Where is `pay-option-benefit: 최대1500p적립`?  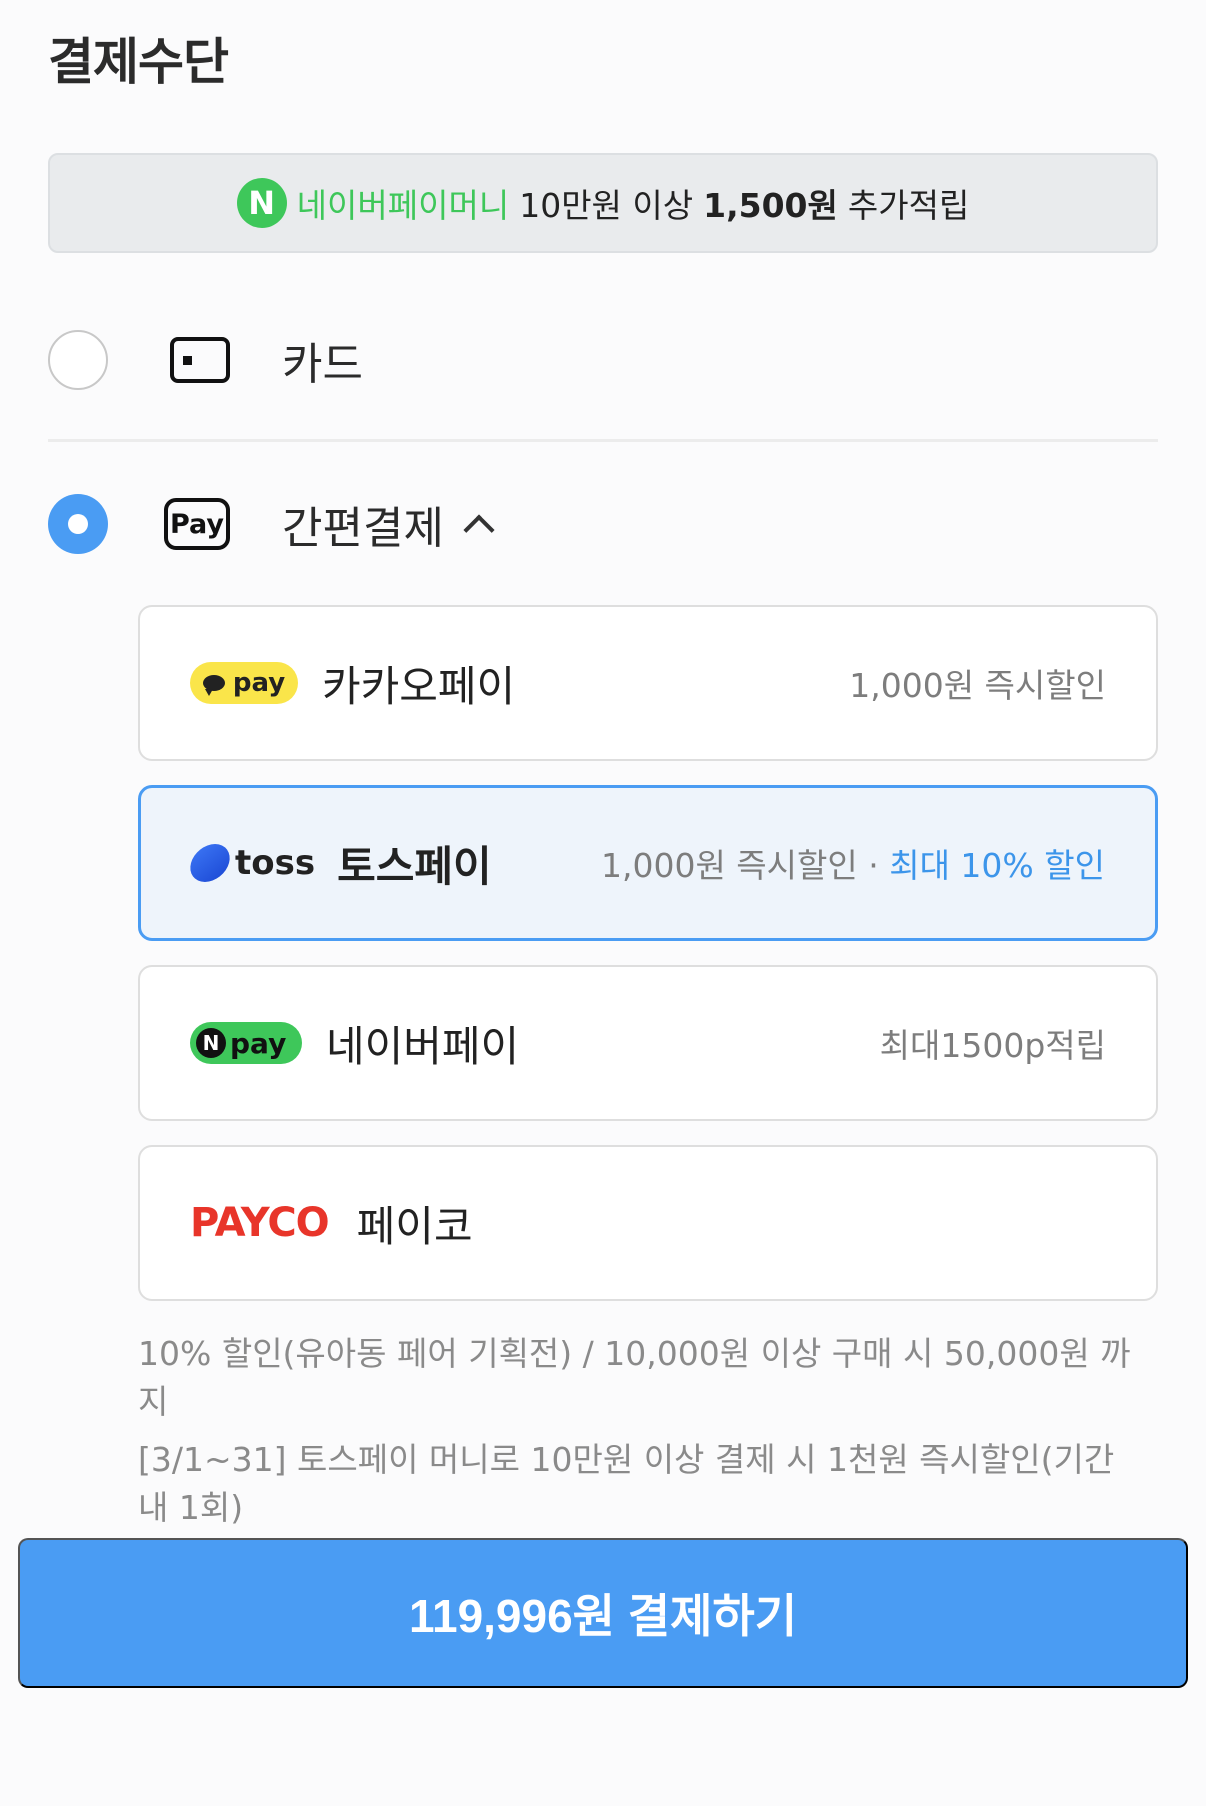 pay-option-benefit: 최대1500p적립 is located at coordinates (992, 1045).